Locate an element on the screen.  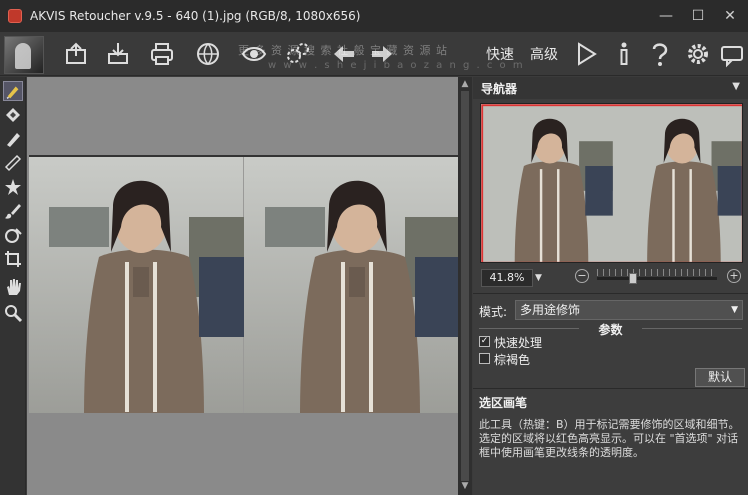
sepia-checkbox is located at coordinates (484, 358).